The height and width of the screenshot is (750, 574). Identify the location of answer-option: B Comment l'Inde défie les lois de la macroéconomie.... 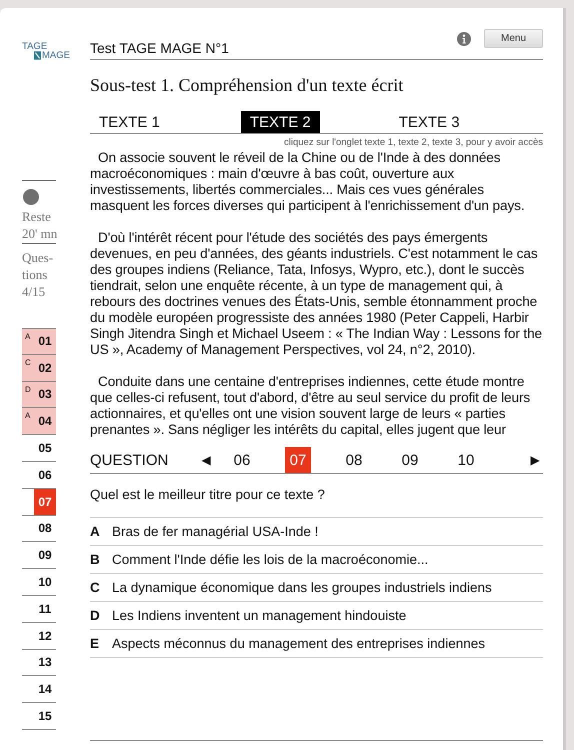
(316, 560).